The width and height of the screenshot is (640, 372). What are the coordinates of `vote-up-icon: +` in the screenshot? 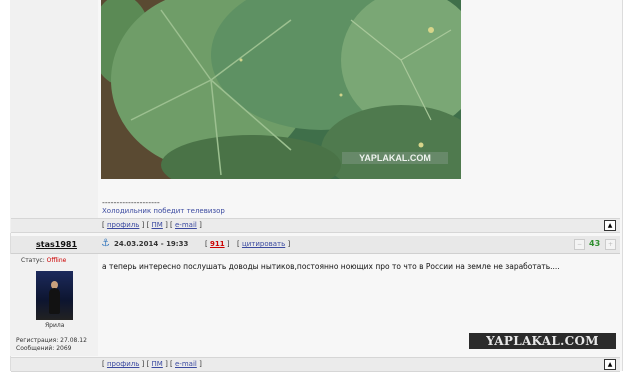 It's located at (610, 244).